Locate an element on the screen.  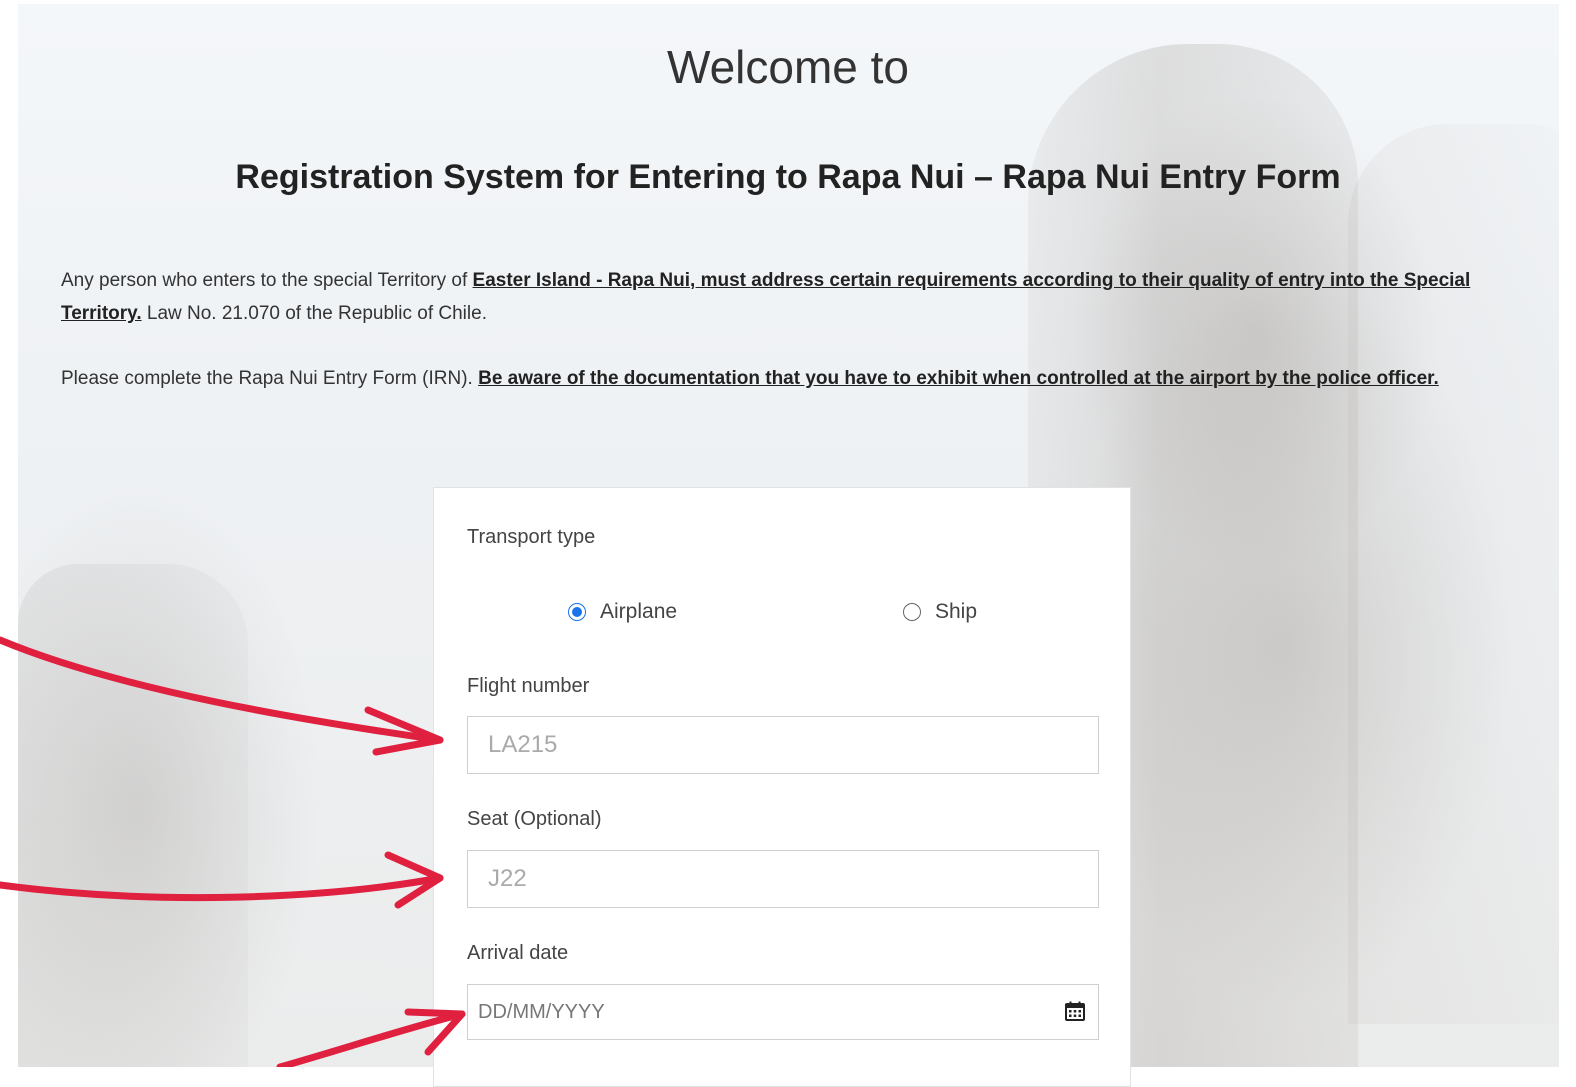
arrow-to-seat is located at coordinates (222, 888).